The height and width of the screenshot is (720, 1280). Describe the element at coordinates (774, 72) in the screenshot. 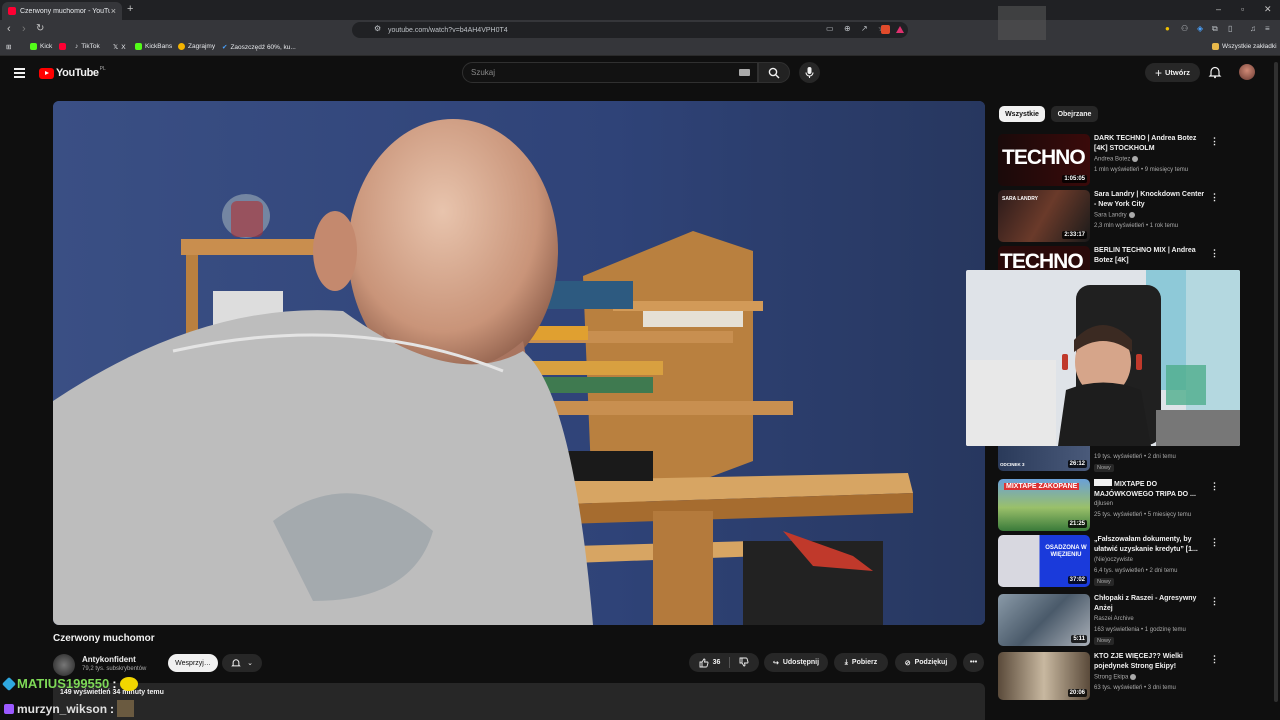

I see `search-button` at that location.